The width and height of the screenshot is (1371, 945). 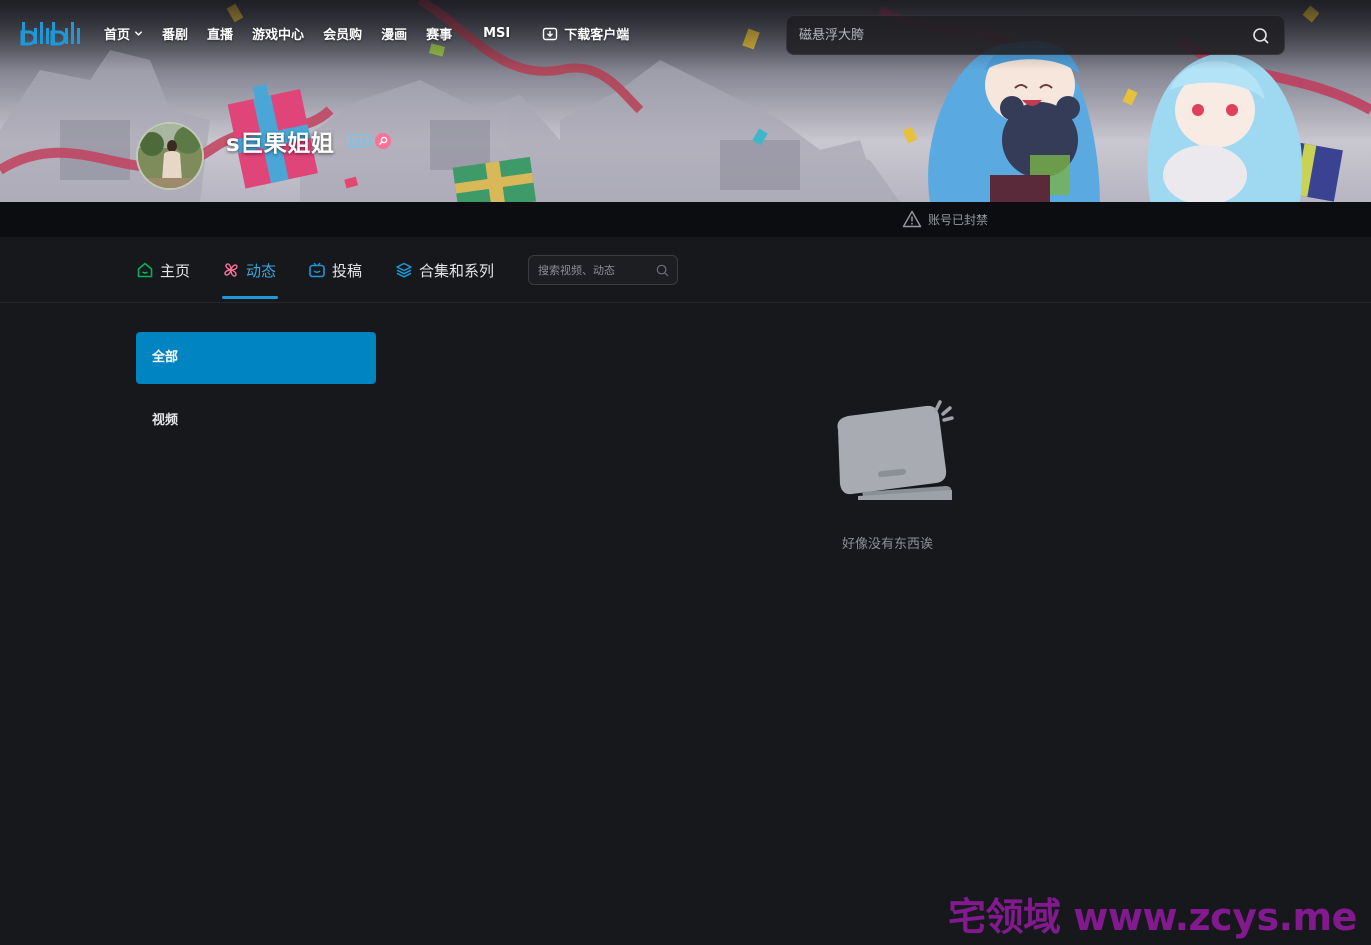 I want to click on vip-icon, so click(x=383, y=141).